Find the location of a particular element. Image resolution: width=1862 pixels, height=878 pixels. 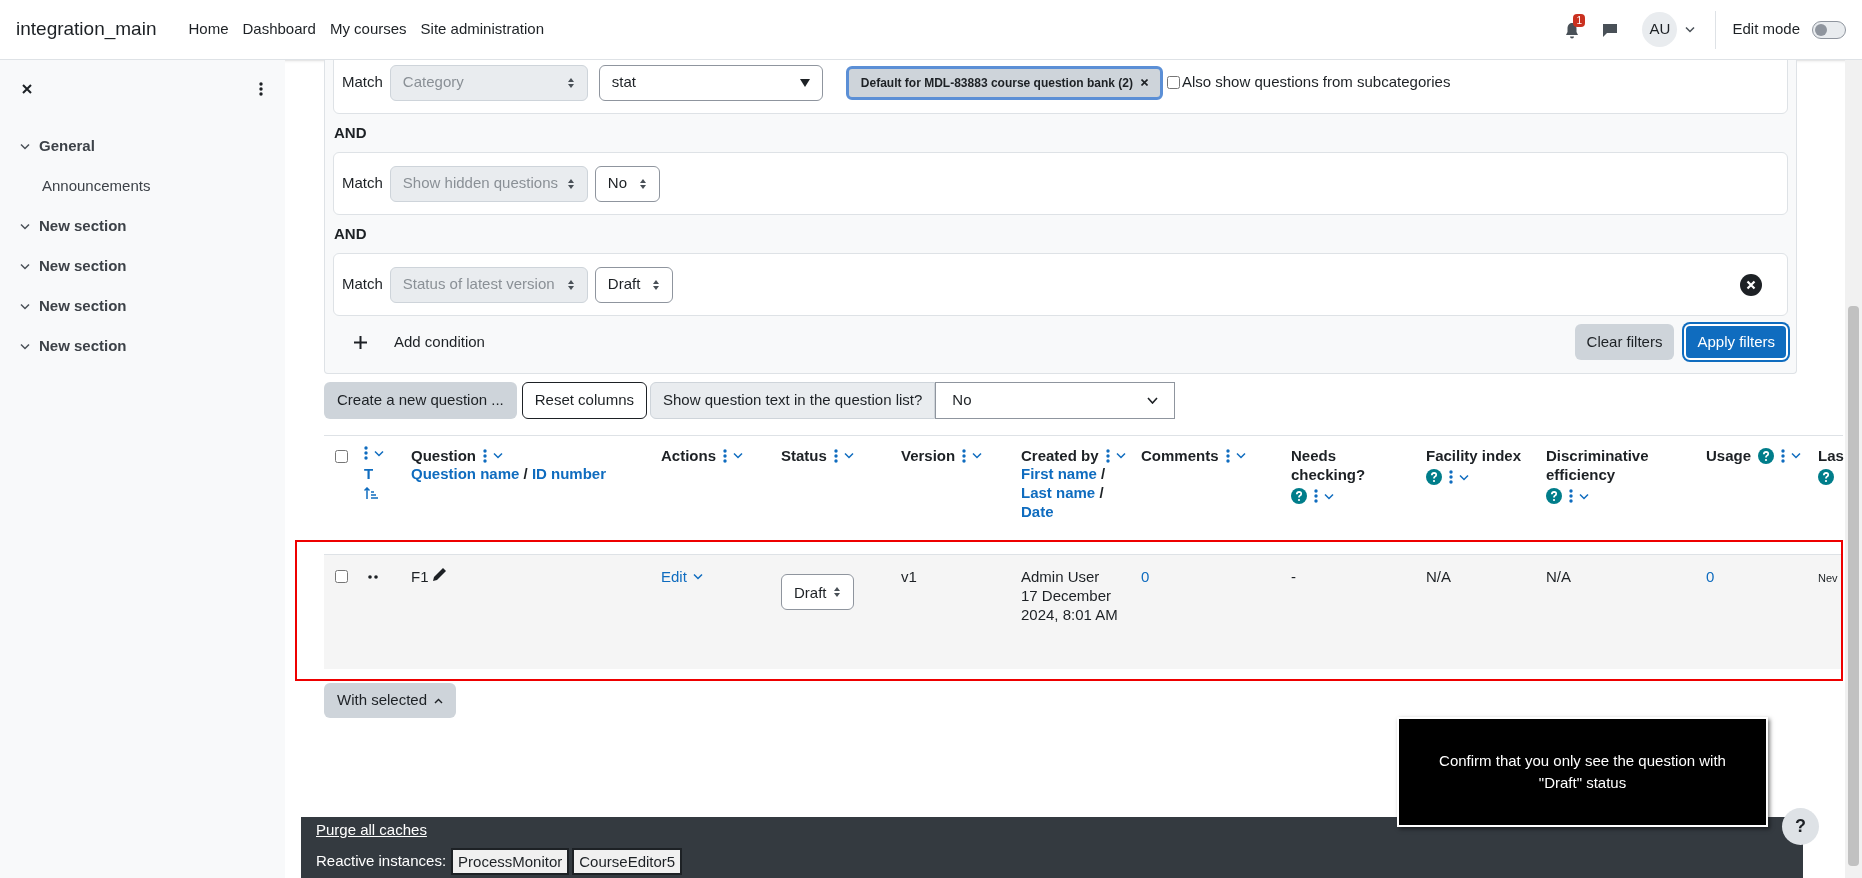

column-header: Needs checking? is located at coordinates (1329, 465).